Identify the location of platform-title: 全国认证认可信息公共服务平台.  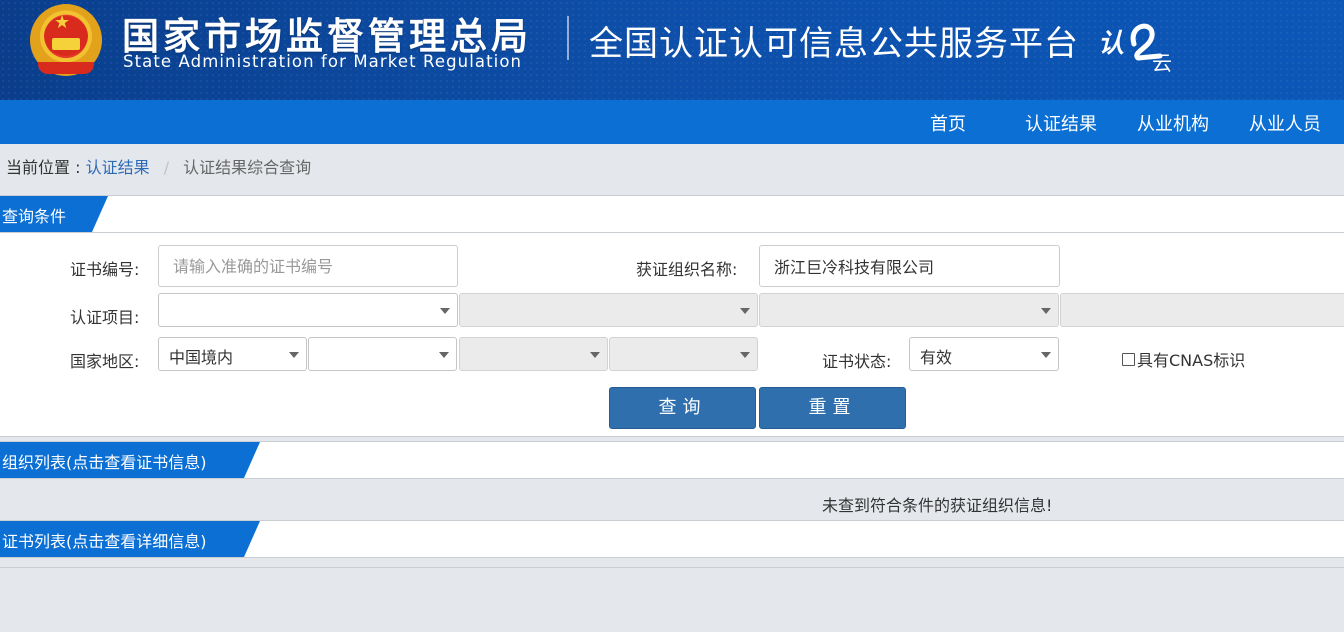
(834, 44).